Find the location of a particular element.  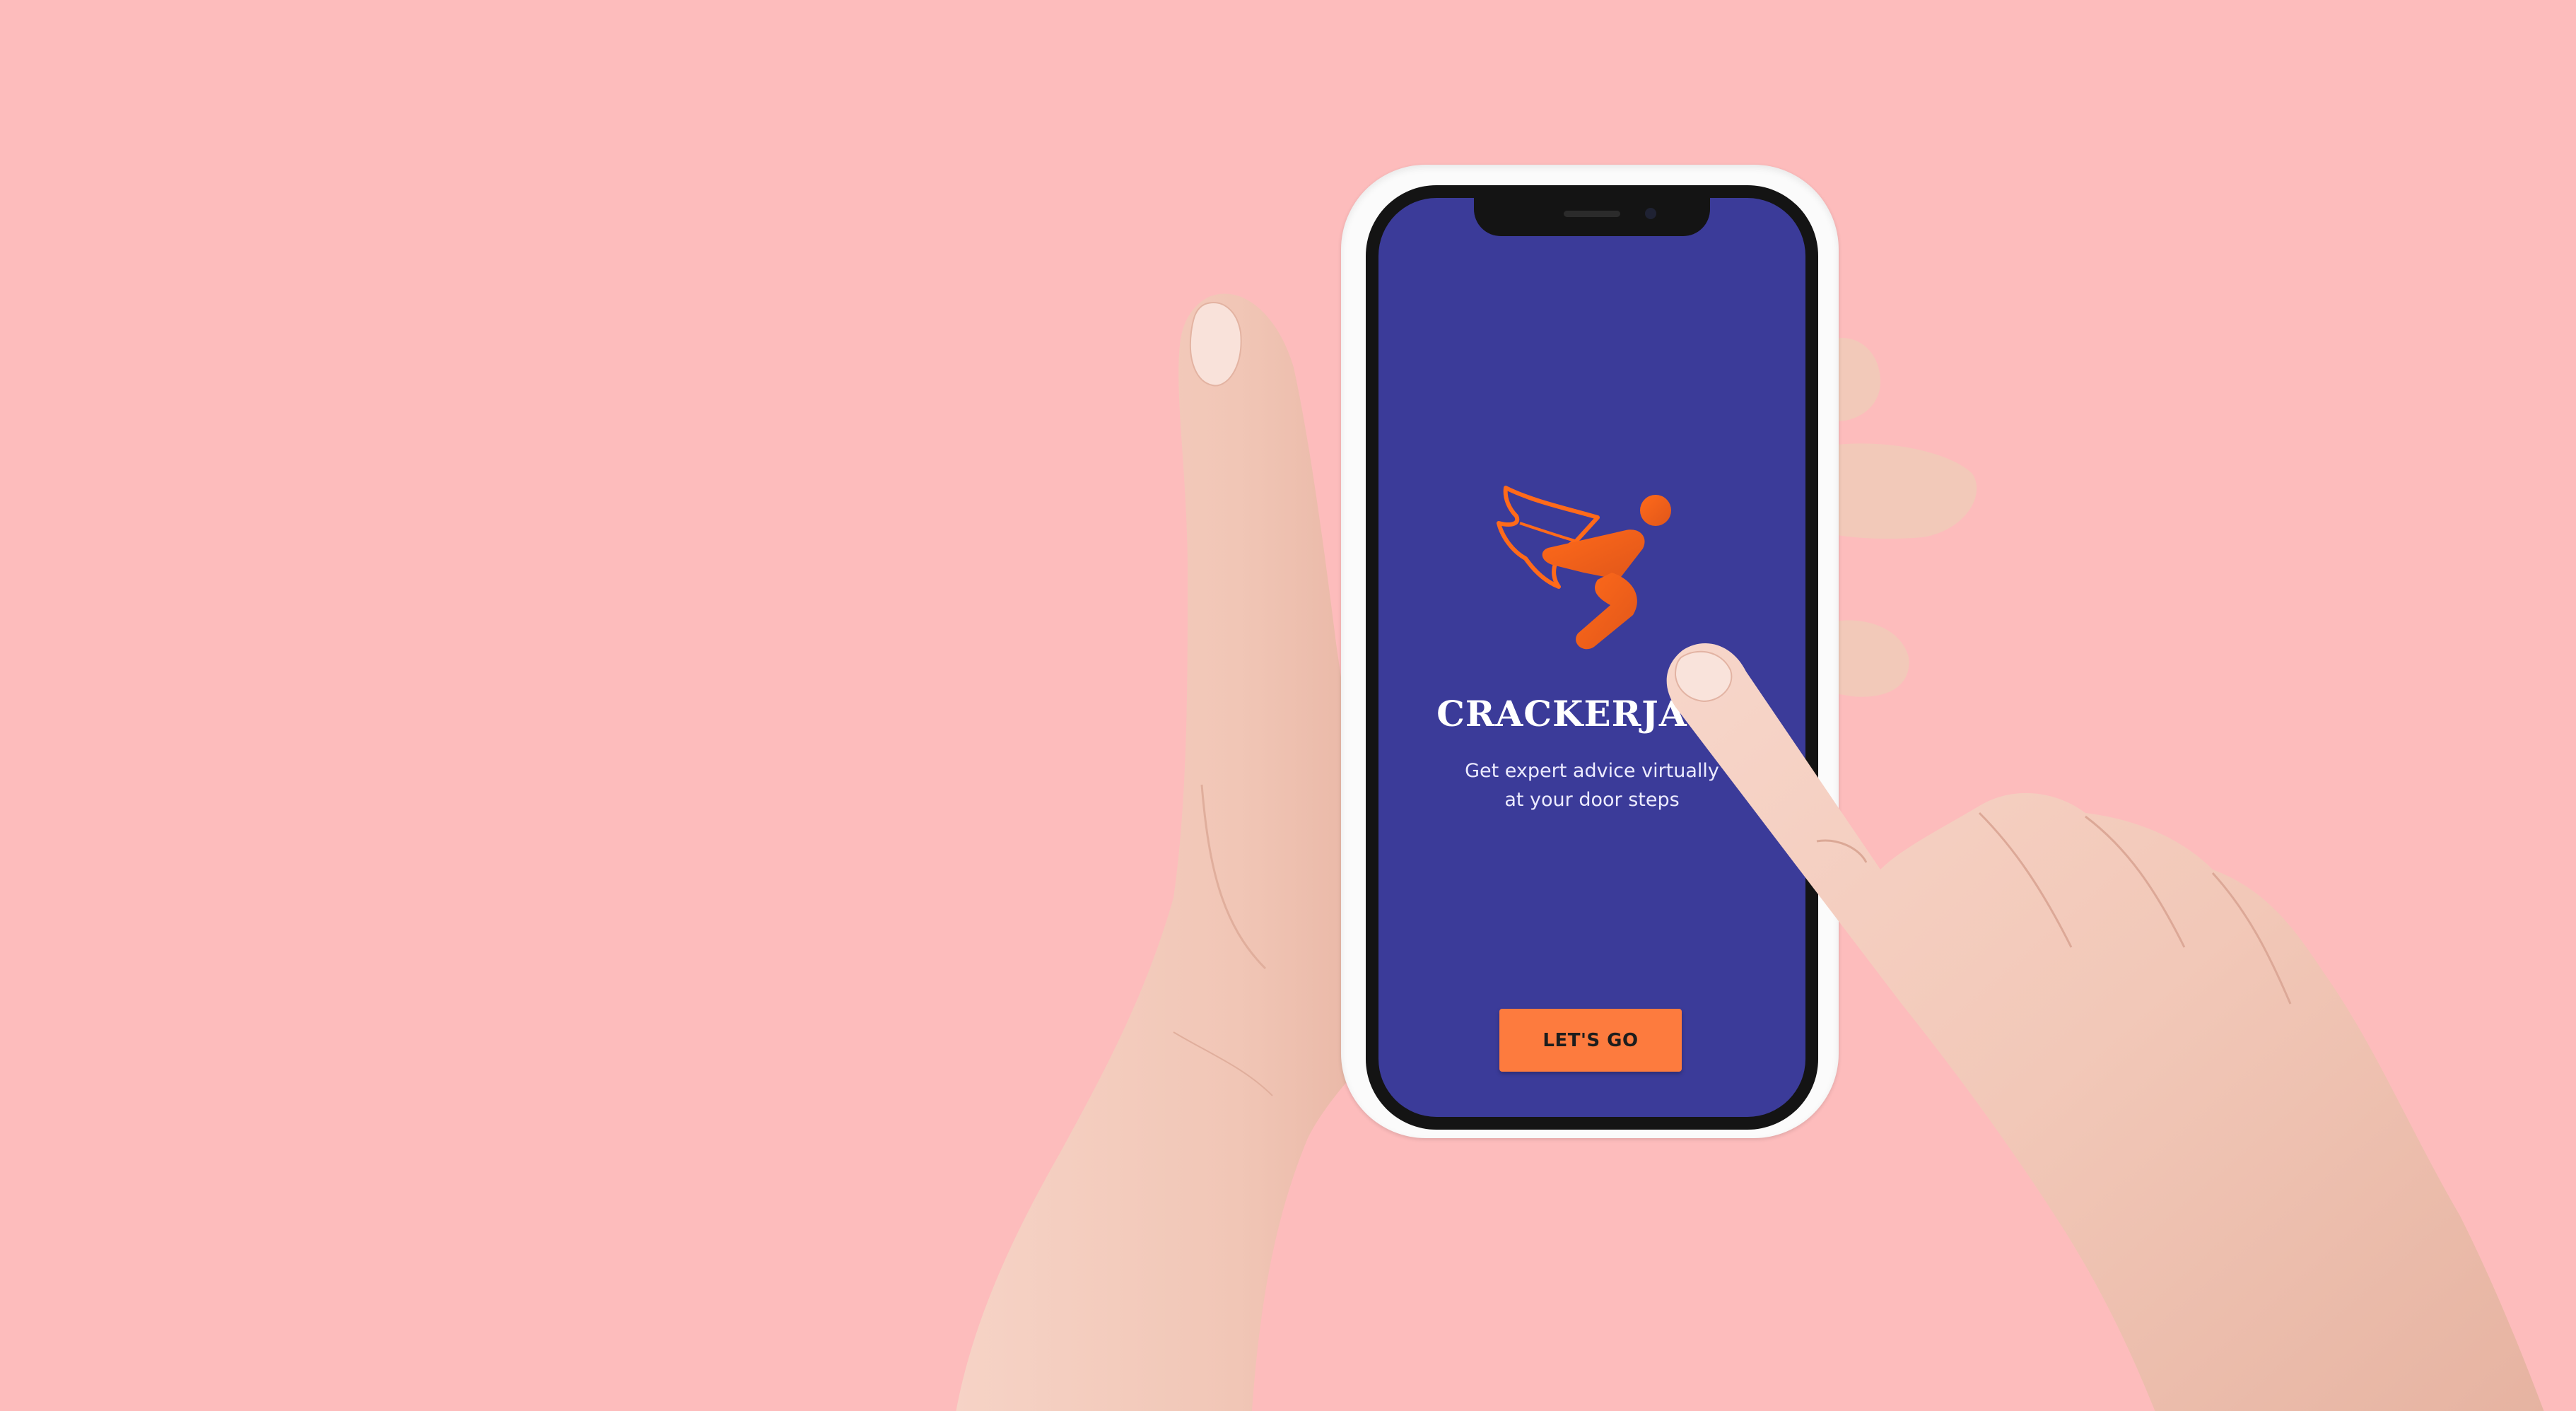

flying-superhero-logo-icon is located at coordinates (1584, 568).